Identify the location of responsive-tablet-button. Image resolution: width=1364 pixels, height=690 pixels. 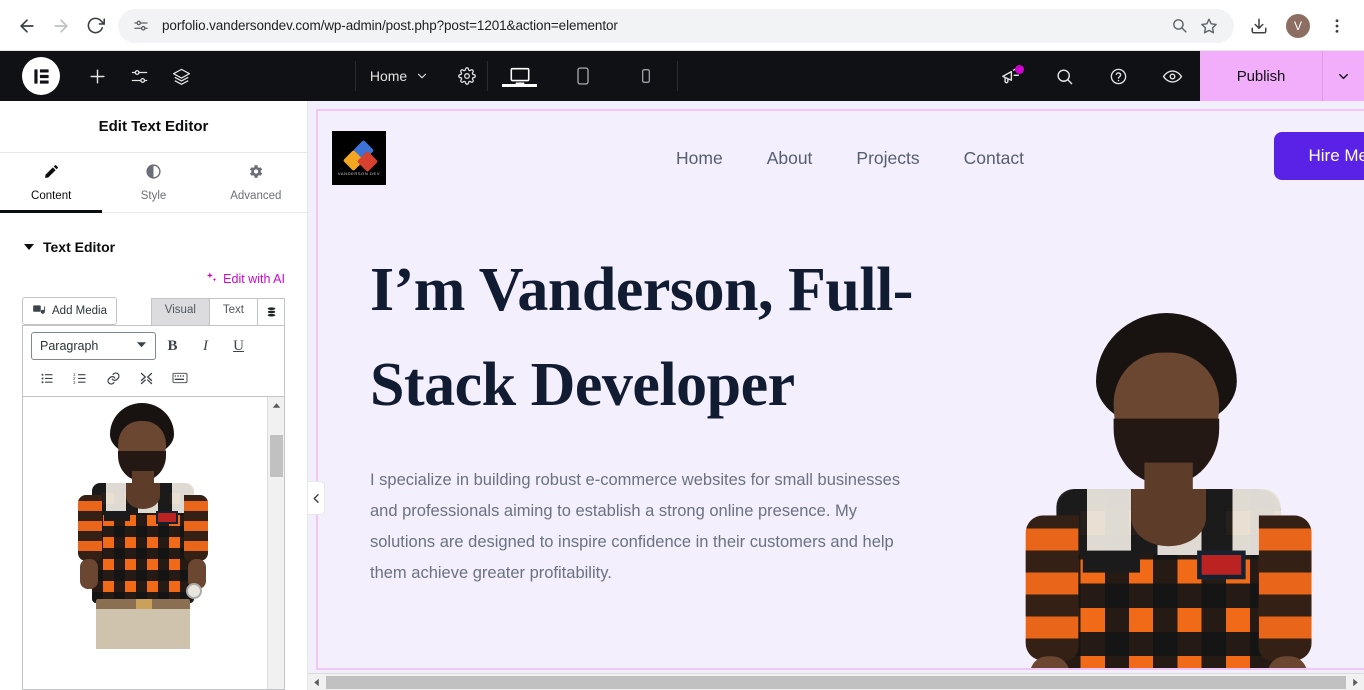
(582, 76).